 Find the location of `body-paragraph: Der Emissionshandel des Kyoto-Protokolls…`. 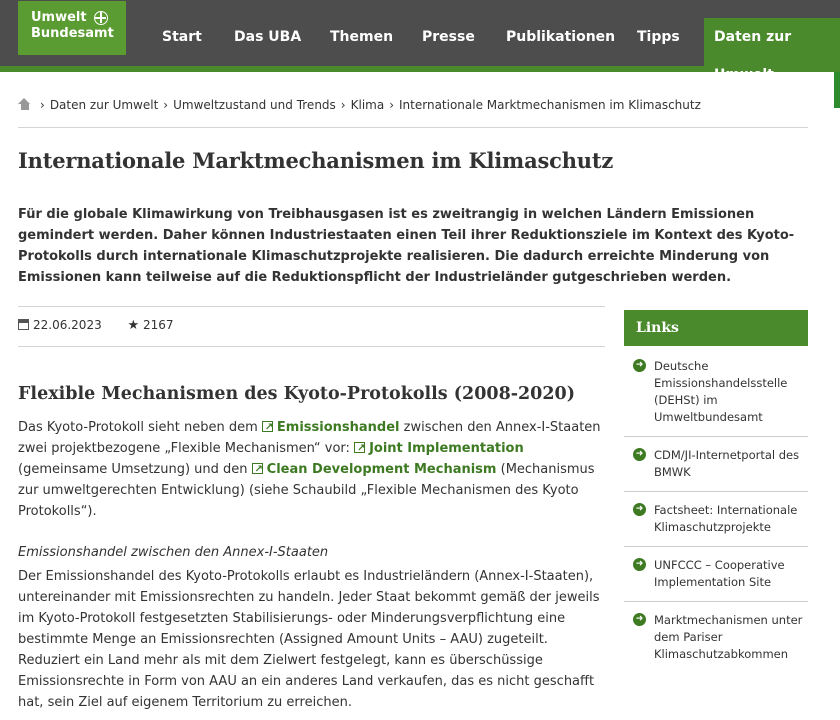

body-paragraph: Der Emissionshandel des Kyoto-Protokolls… is located at coordinates (309, 639).